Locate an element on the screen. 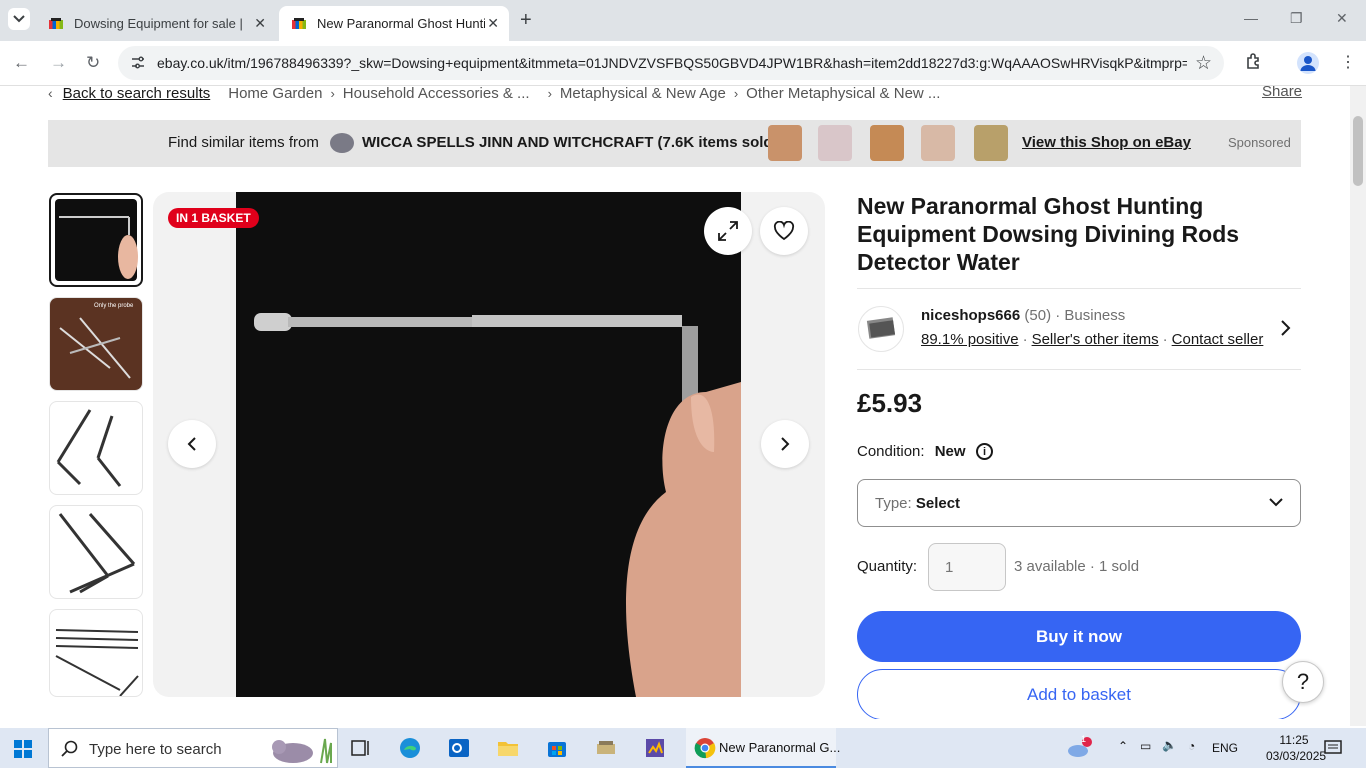  view-shop-link: View this Shop on eBay is located at coordinates (1106, 142).